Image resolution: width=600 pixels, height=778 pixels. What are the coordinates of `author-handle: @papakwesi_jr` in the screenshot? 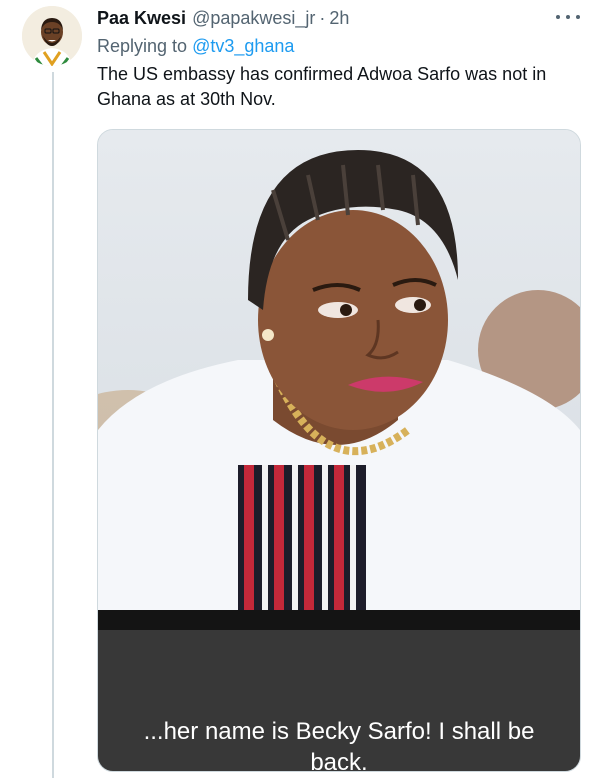 It's located at (253, 18).